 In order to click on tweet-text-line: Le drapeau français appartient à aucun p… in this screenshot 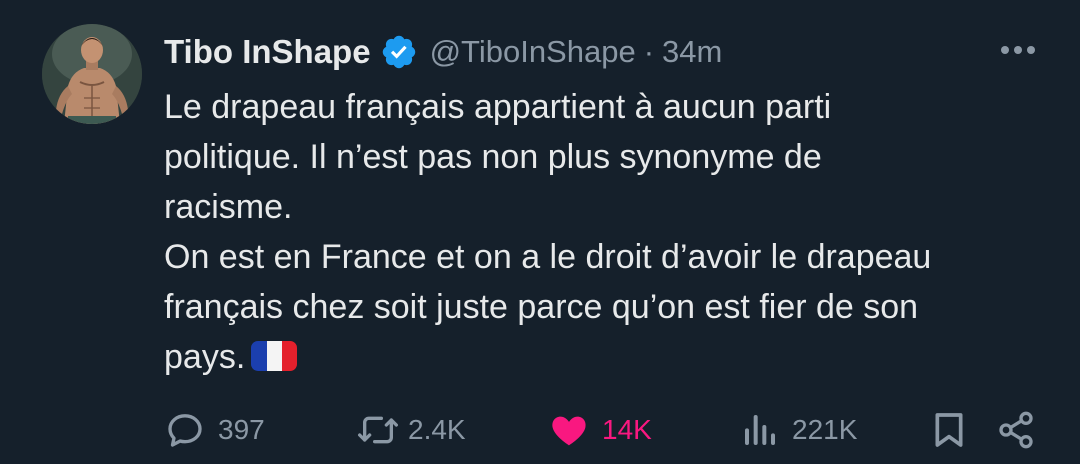, I will do `click(498, 107)`.